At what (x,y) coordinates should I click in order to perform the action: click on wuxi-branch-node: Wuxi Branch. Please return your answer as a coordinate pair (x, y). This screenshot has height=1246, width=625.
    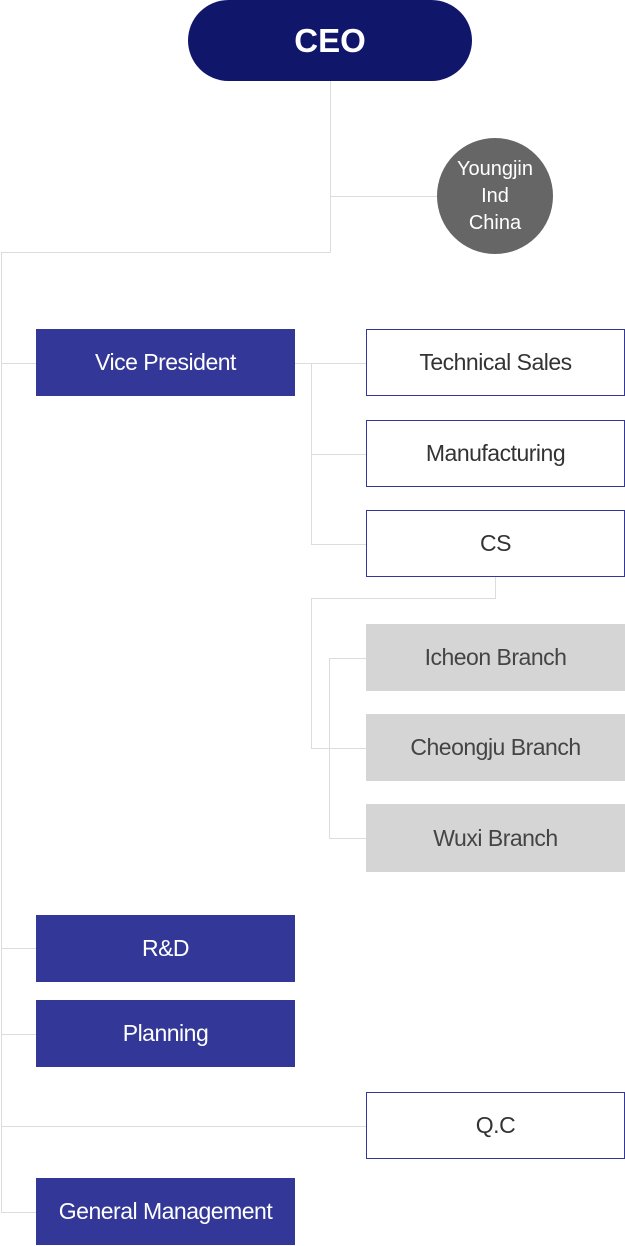
    Looking at the image, I should click on (495, 838).